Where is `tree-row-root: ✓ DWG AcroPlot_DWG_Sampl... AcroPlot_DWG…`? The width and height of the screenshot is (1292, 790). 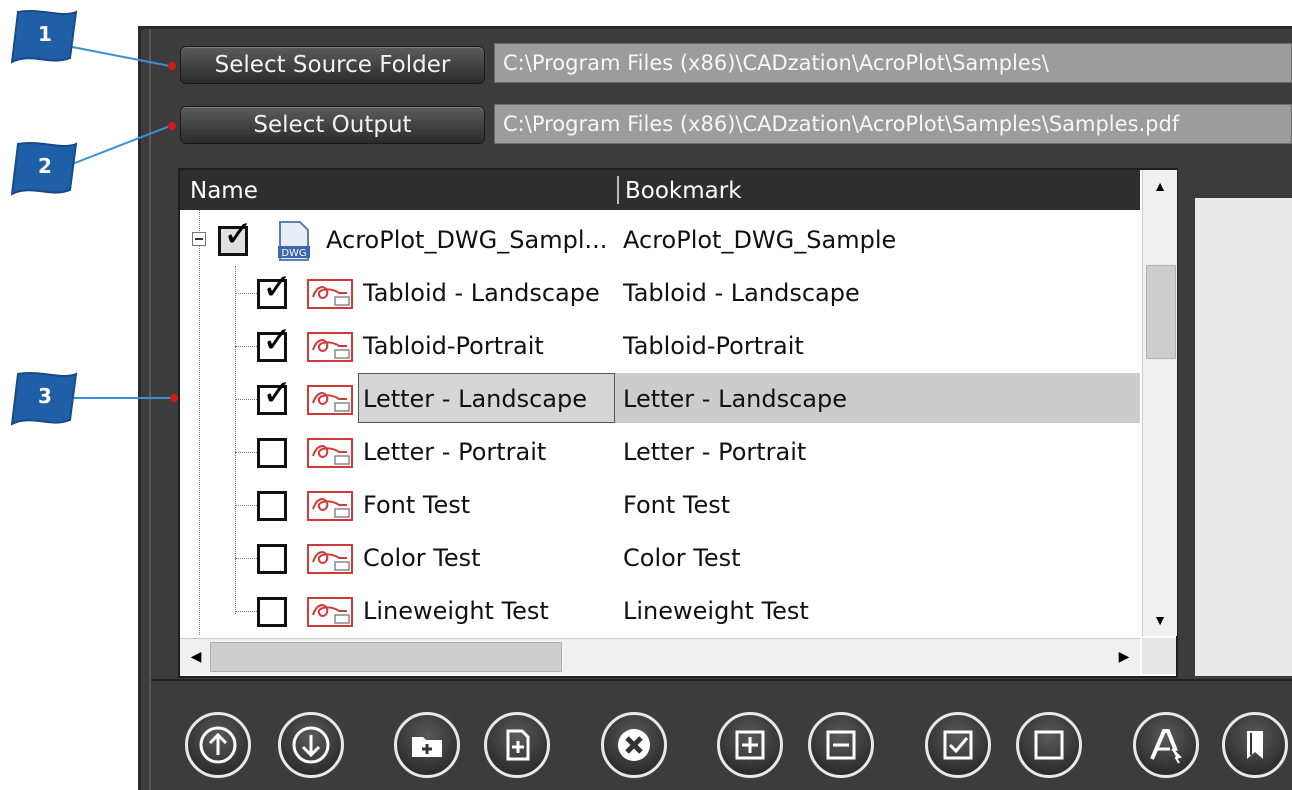 tree-row-root: ✓ DWG AcroPlot_DWG_Sampl... AcroPlot_DWG… is located at coordinates (660, 240).